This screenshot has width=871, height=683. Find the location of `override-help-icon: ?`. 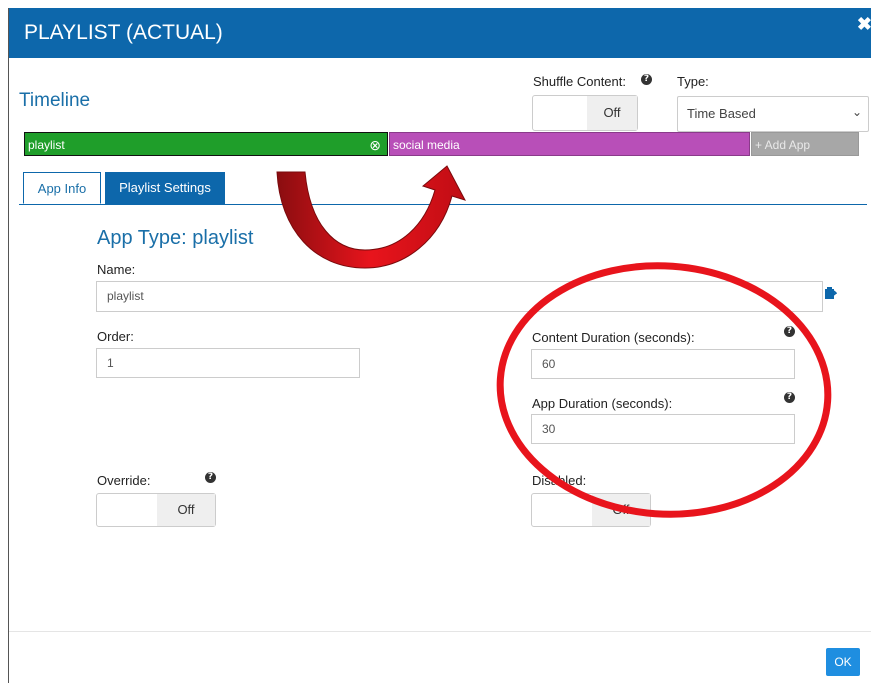

override-help-icon: ? is located at coordinates (210, 477).